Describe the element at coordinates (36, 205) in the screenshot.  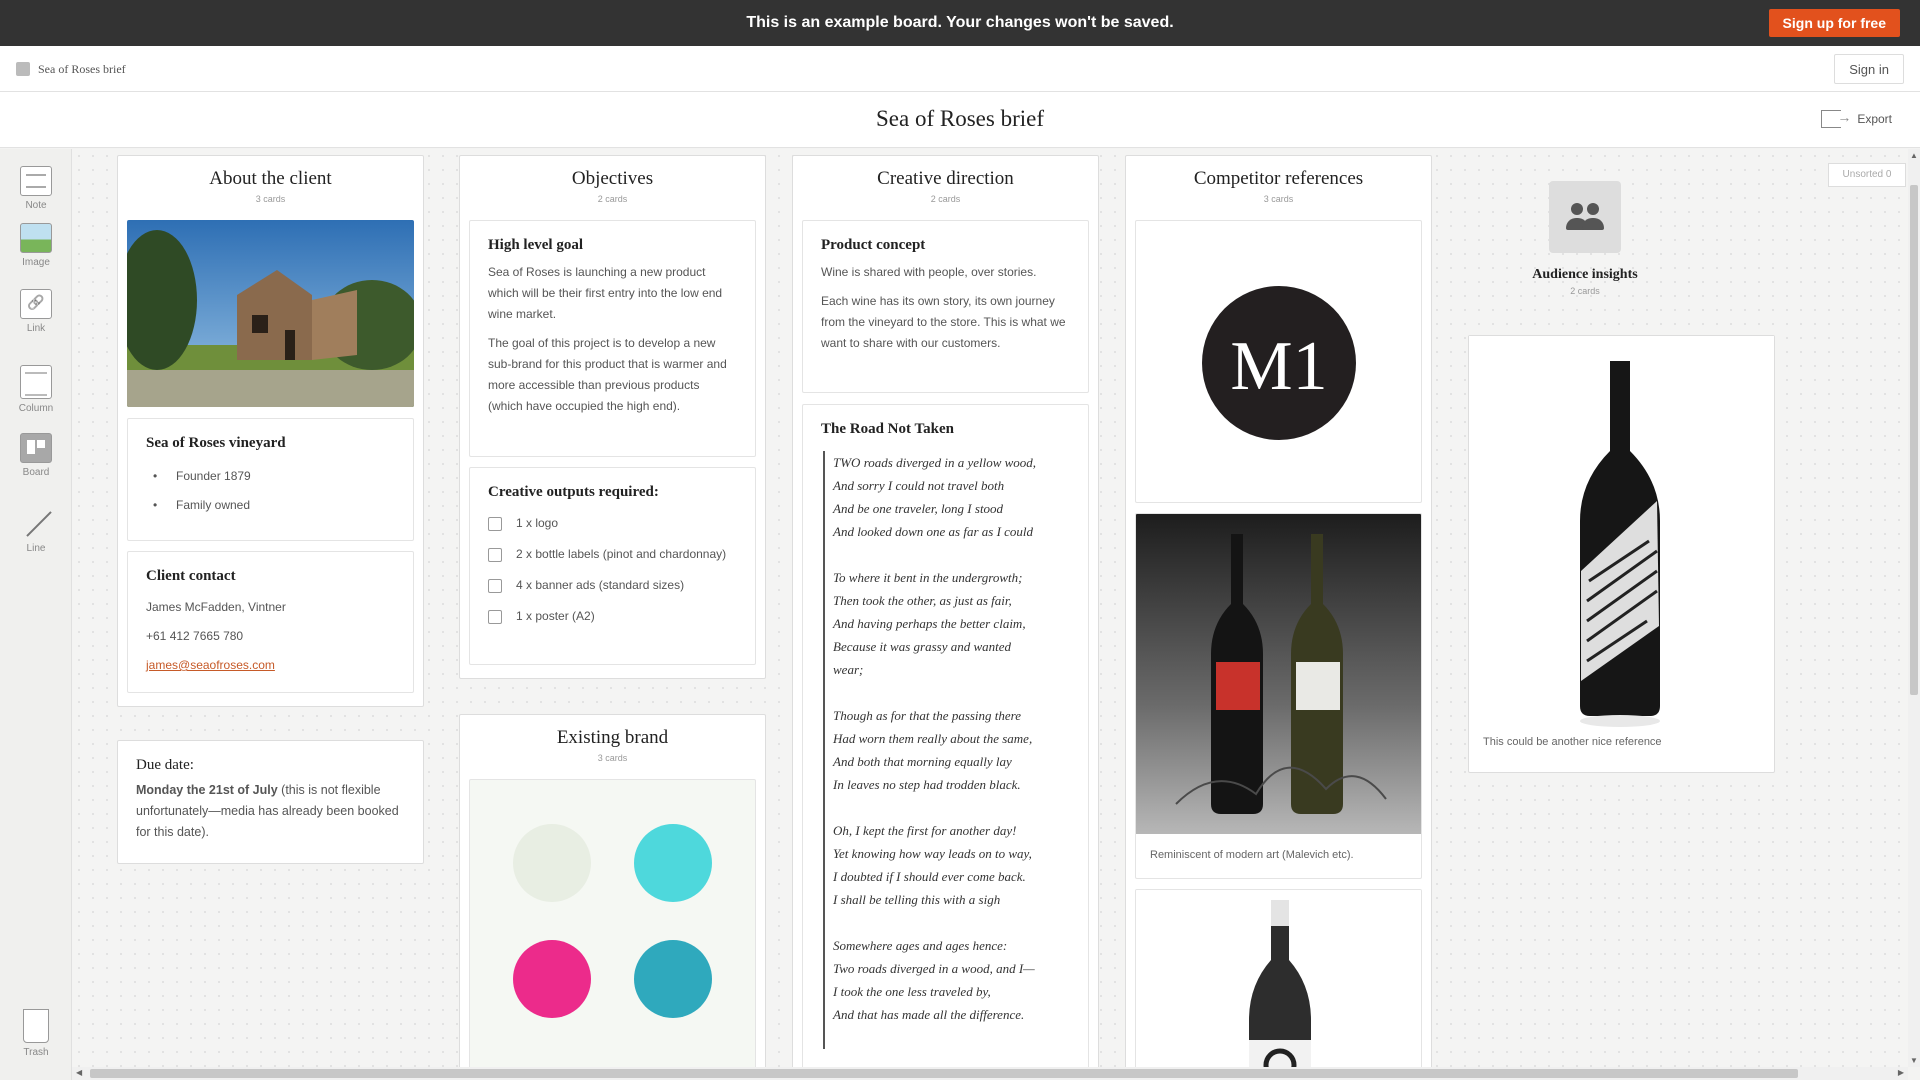
I see `tool-note-label: Note` at that location.